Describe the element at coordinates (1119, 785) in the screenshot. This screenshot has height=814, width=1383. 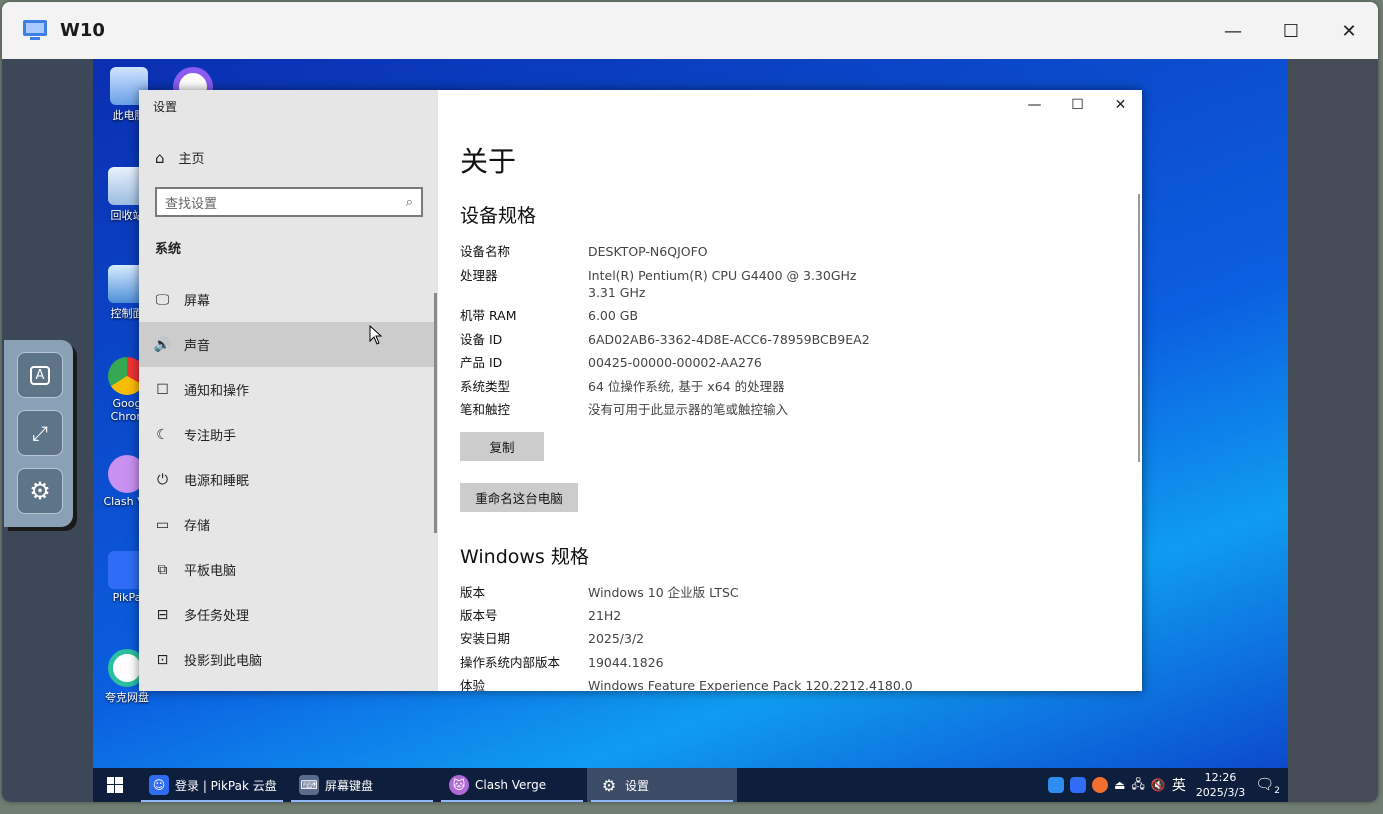
I see `usb-icon: ⏏` at that location.